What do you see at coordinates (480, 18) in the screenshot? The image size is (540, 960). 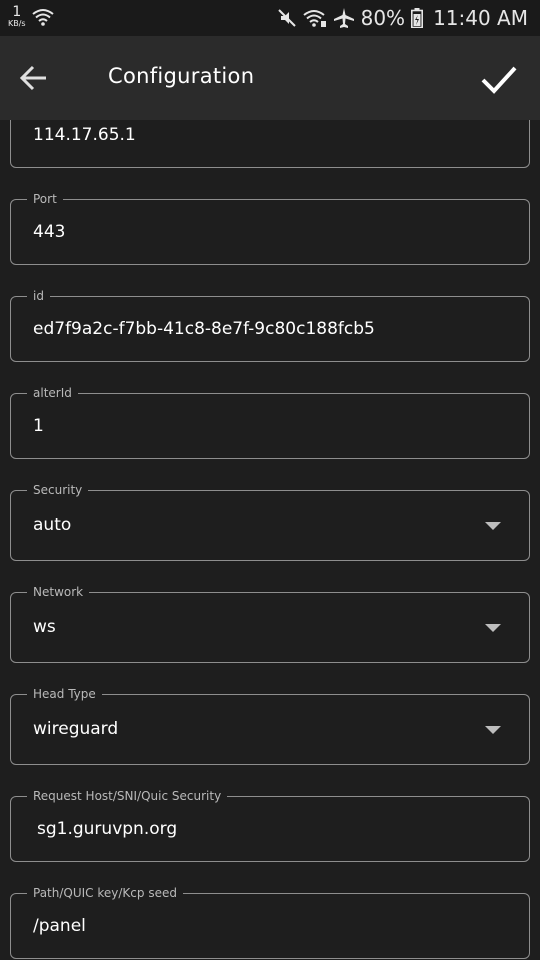 I see `status-time: 11:40 AM` at bounding box center [480, 18].